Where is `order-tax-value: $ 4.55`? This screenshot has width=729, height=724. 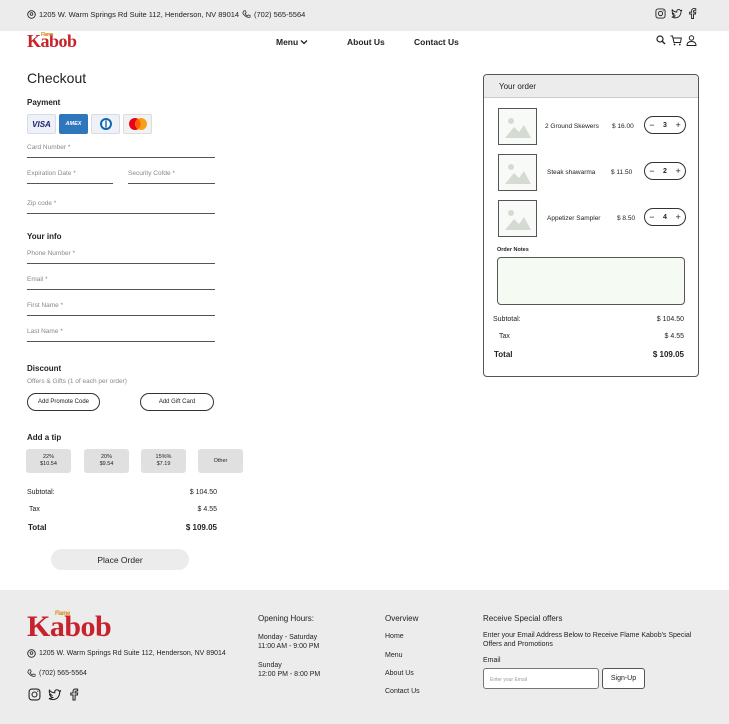
order-tax-value: $ 4.55 is located at coordinates (674, 336).